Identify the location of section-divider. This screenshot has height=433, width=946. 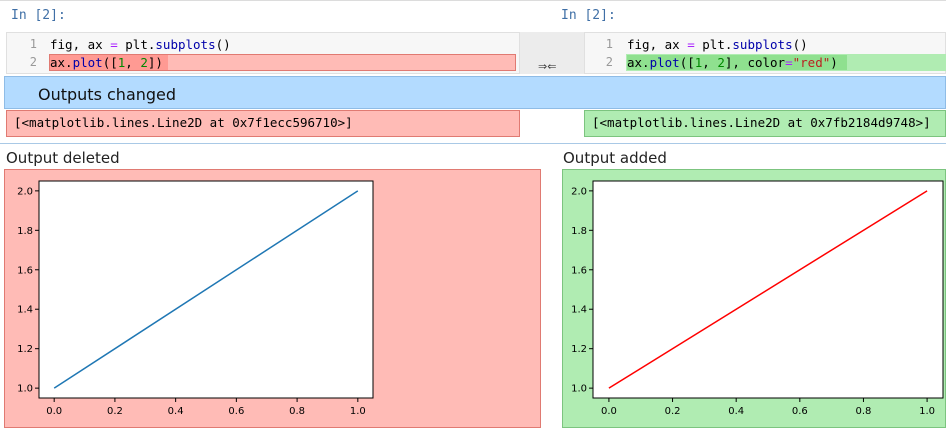
(473, 143).